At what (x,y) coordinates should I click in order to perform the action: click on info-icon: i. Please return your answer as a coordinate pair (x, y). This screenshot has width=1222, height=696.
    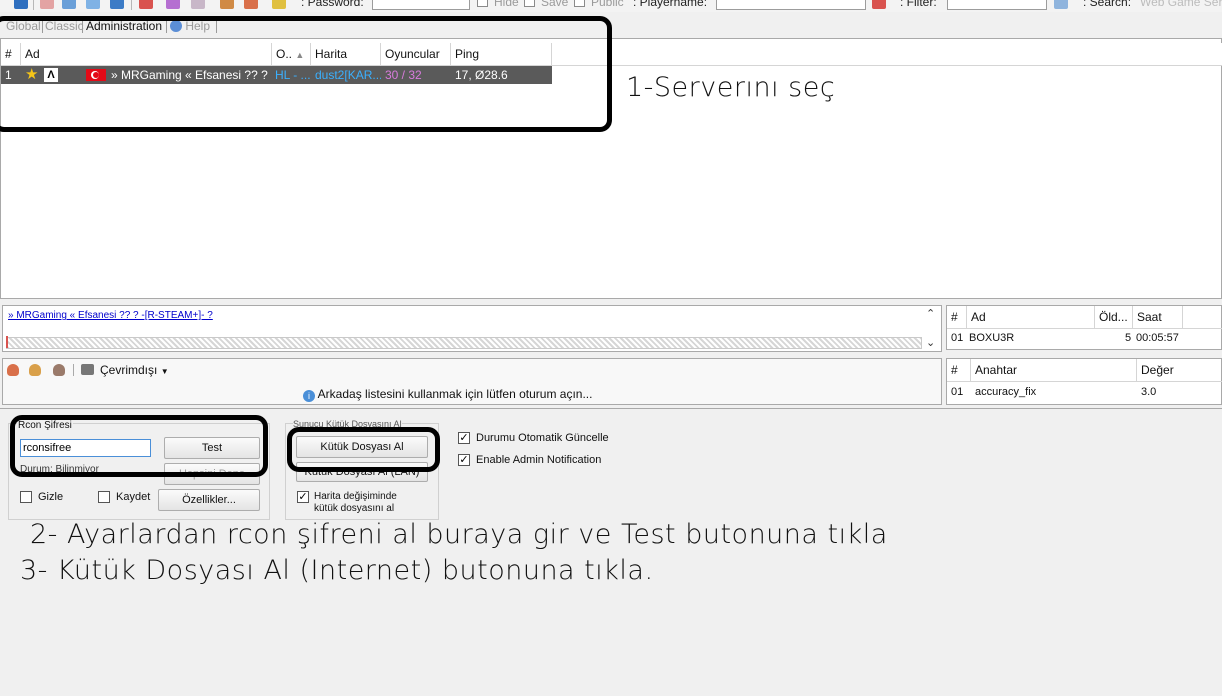
    Looking at the image, I should click on (309, 396).